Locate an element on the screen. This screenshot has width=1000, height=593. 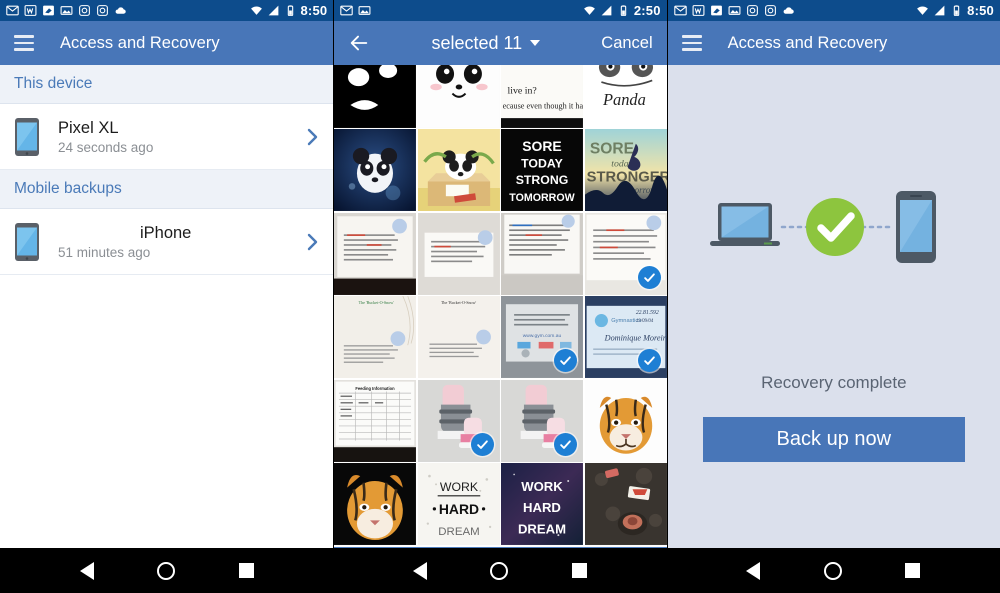
battery-icon is located at coordinates (623, 10).